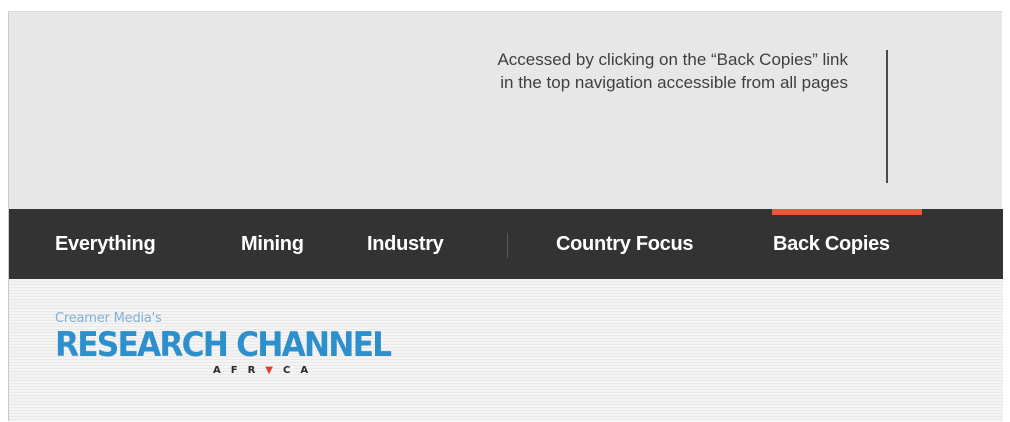  I want to click on logo-subtitle-end: CA, so click(300, 370).